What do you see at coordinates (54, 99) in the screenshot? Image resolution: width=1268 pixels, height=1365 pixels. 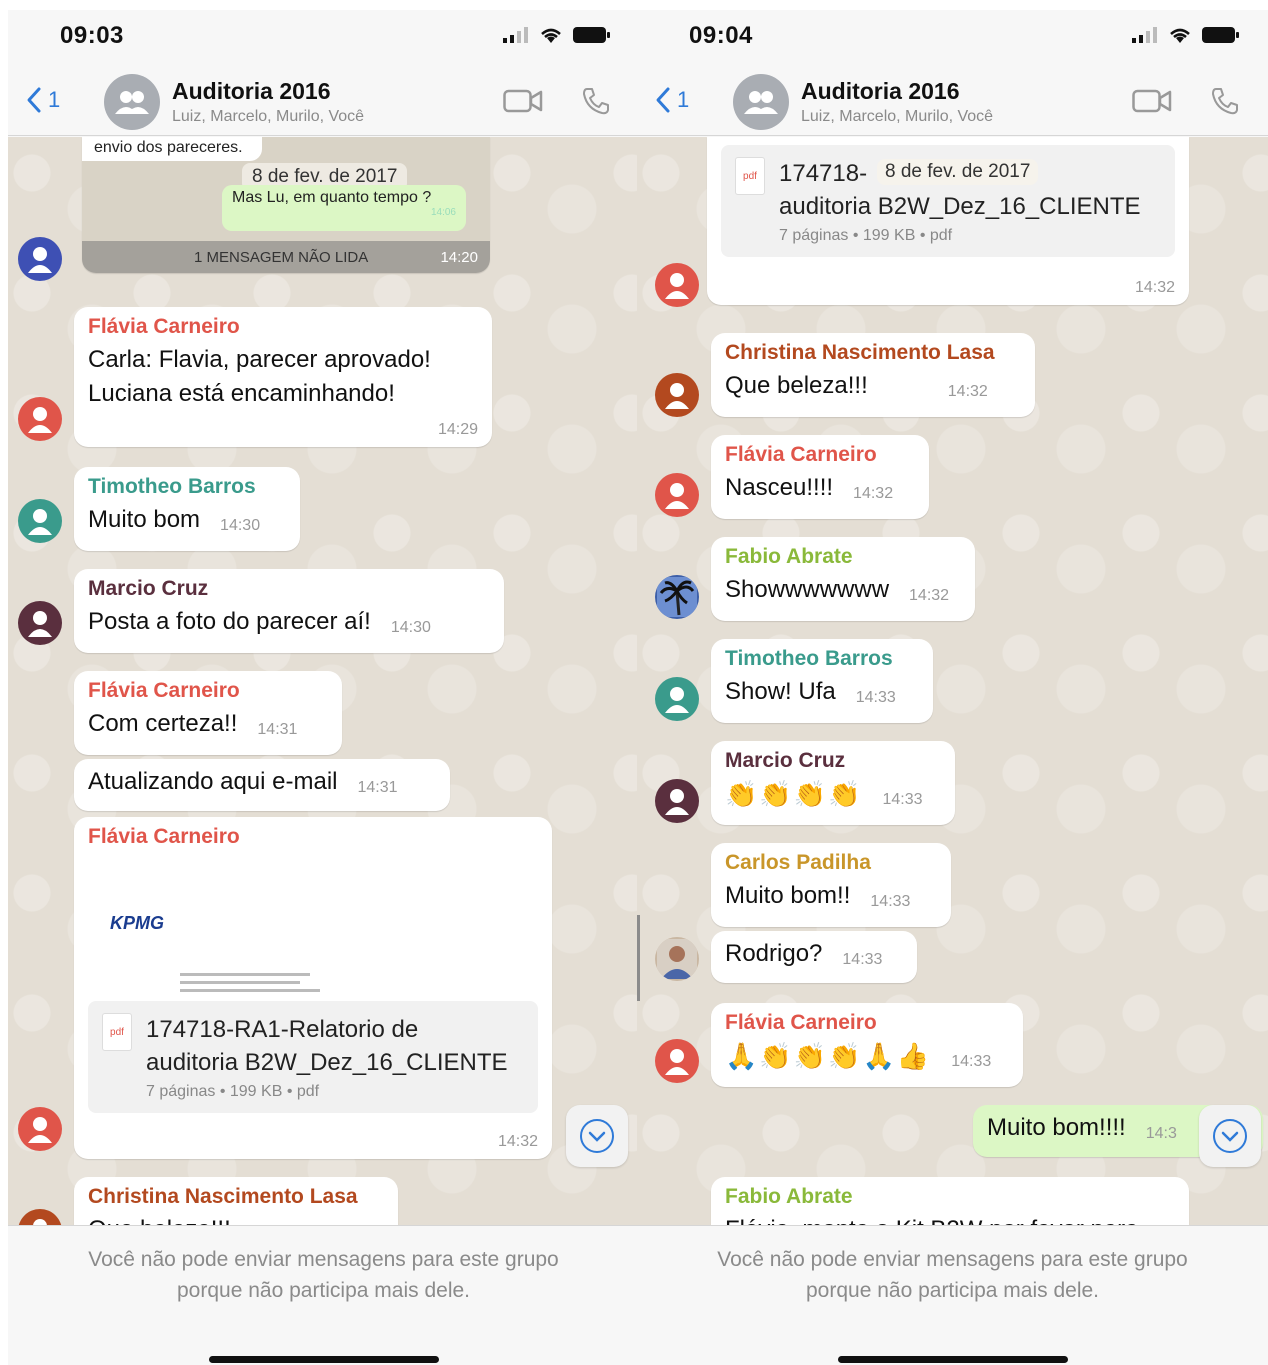 I see `back-count: 1` at bounding box center [54, 99].